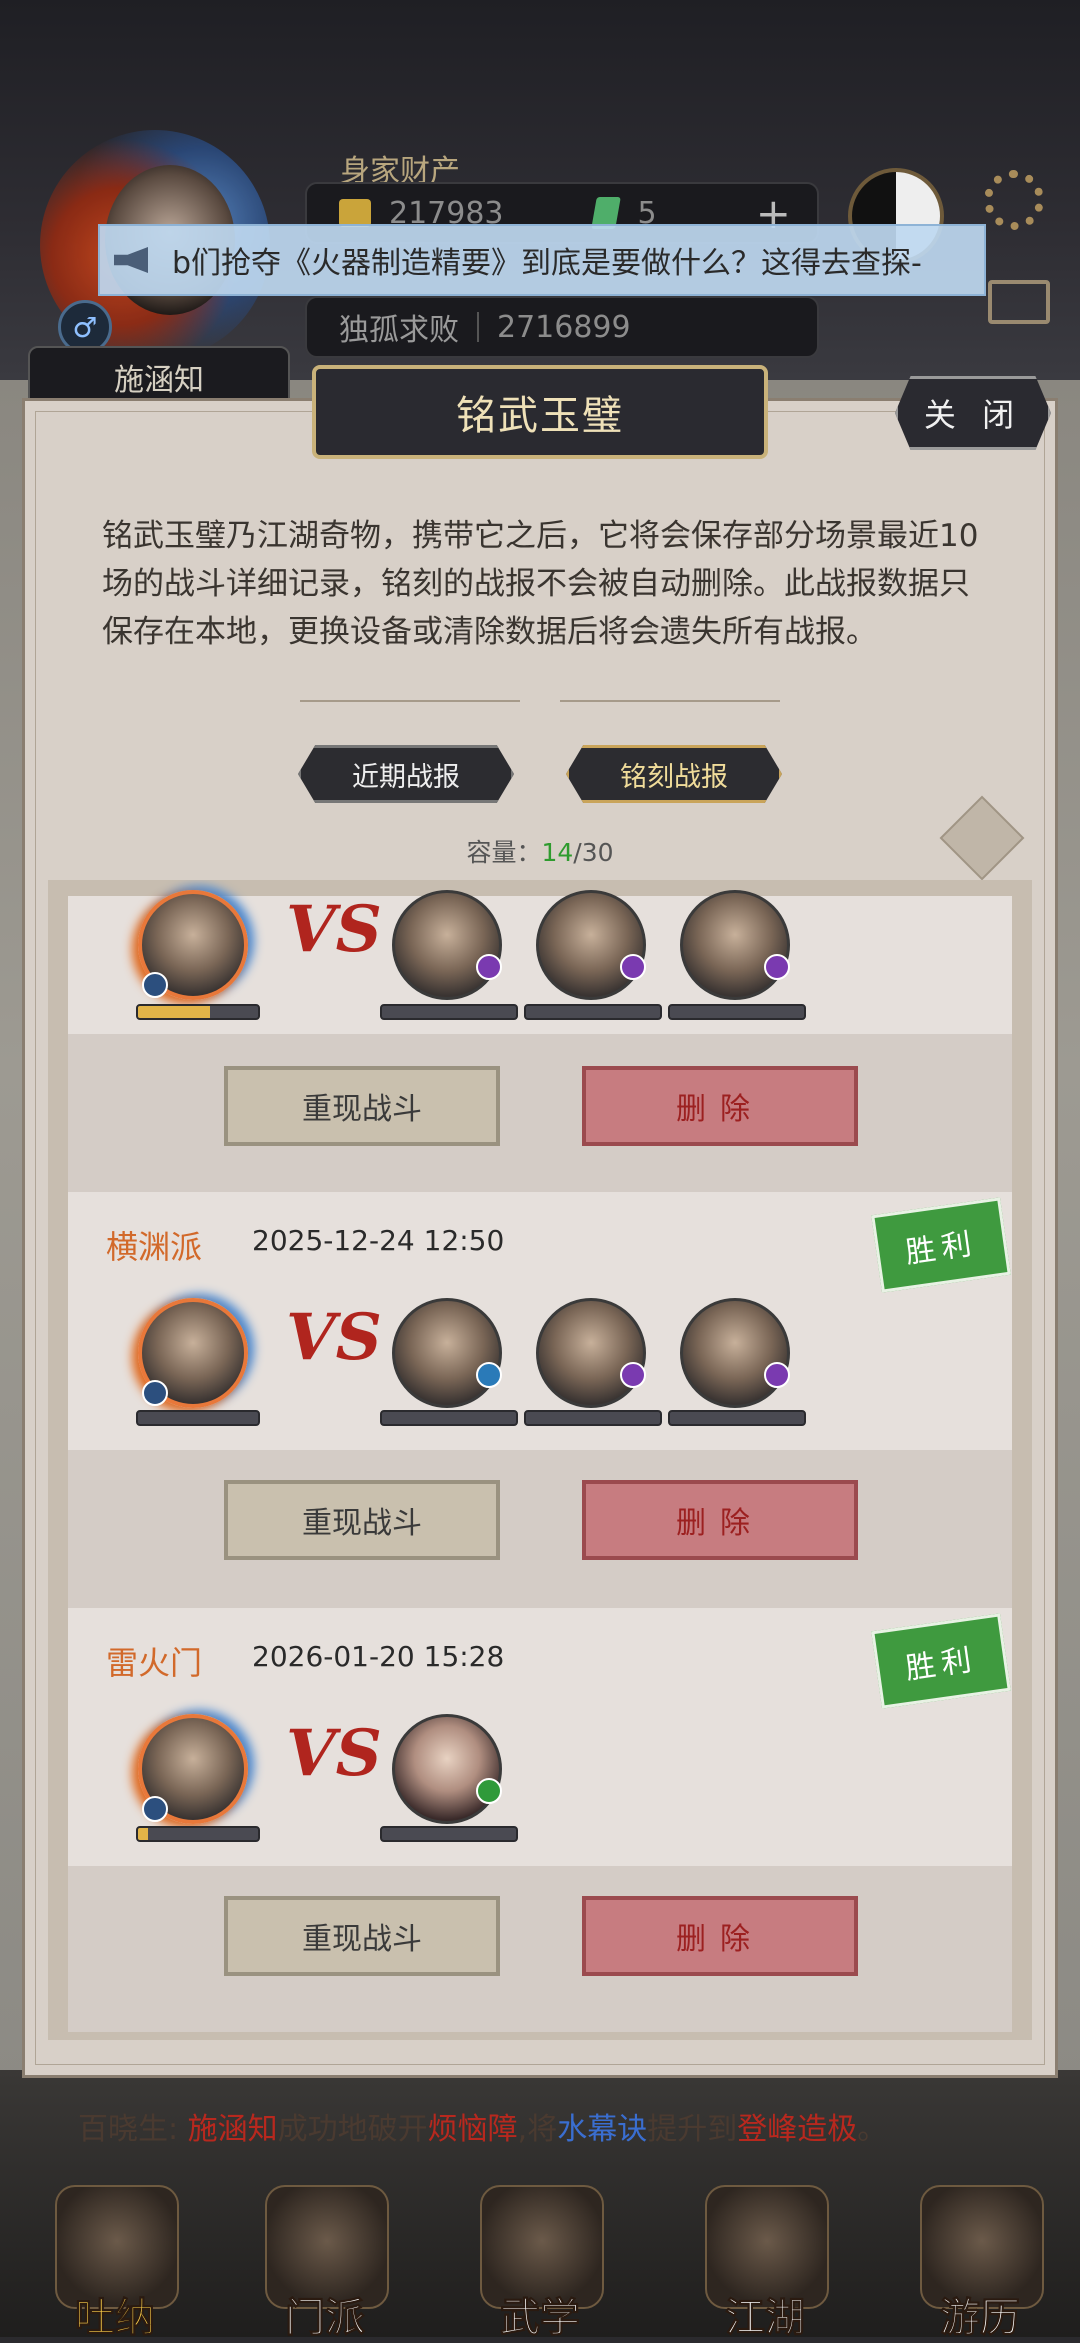  I want to click on battle-date: 2025-12-24 12:50, so click(378, 1240).